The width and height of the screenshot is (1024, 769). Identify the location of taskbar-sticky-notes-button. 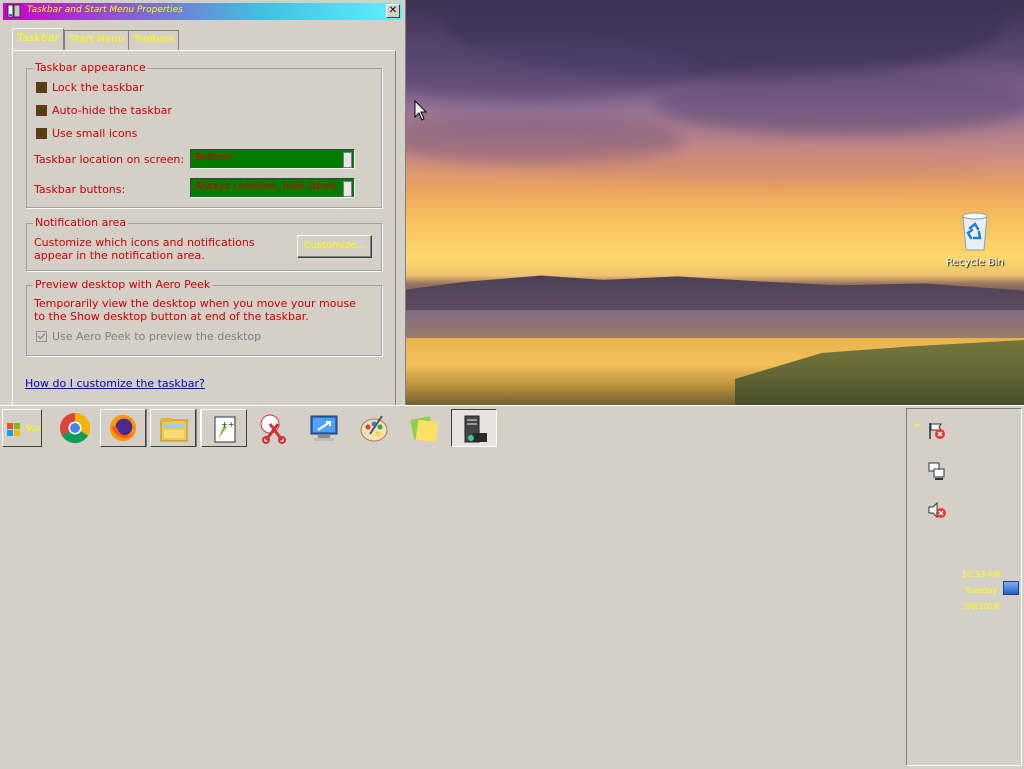
(424, 428).